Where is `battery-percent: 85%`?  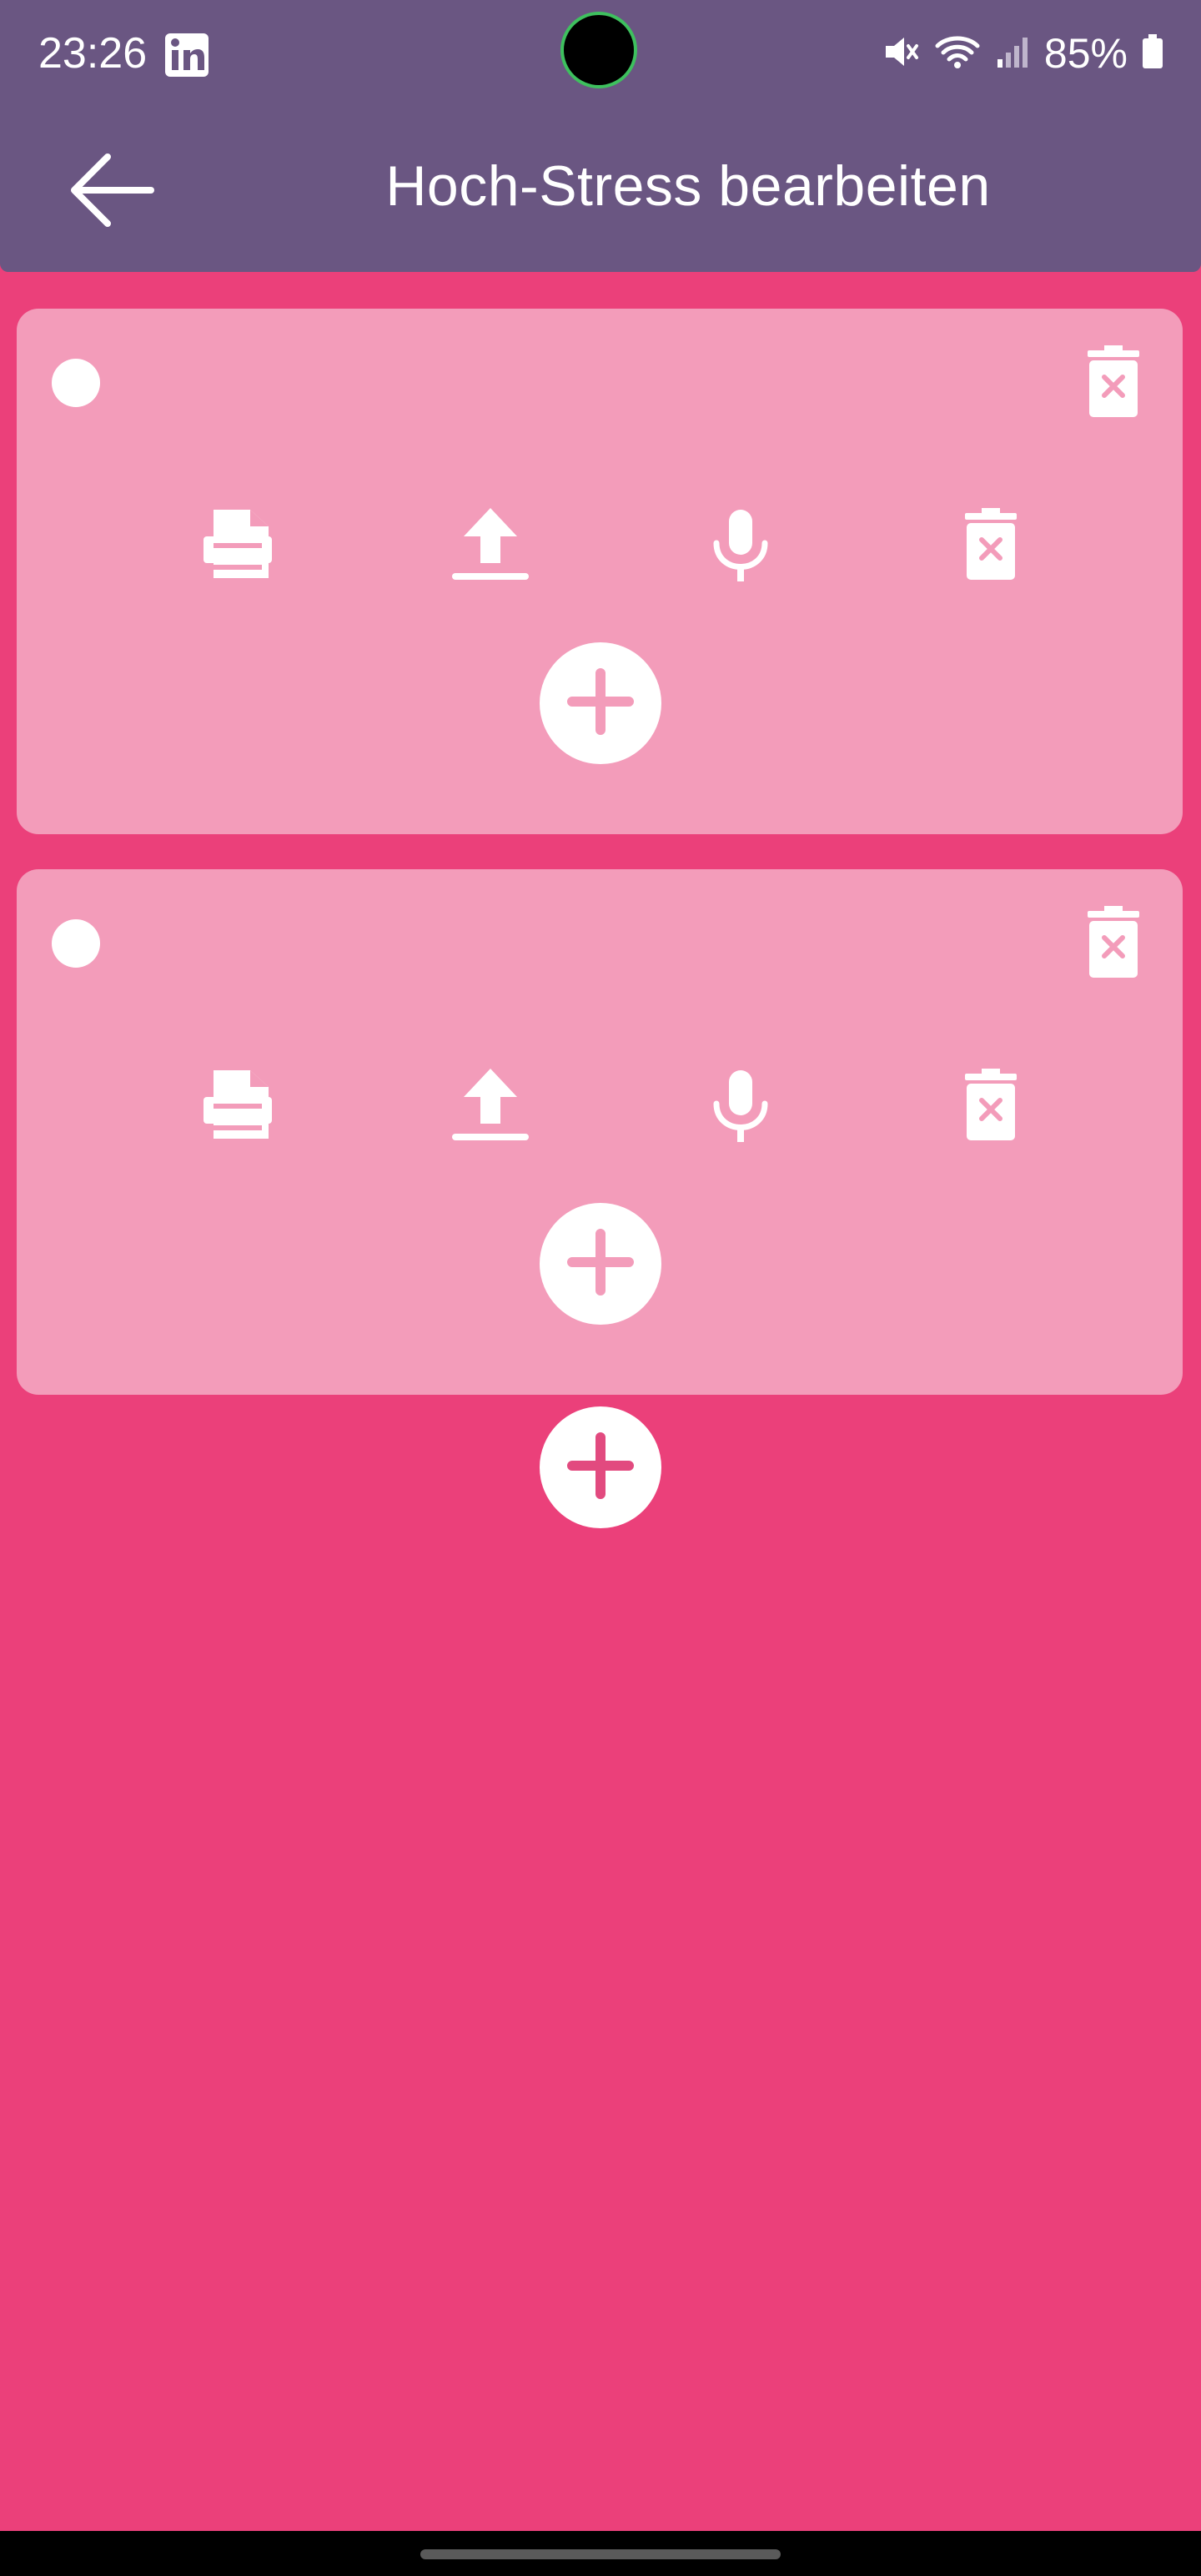 battery-percent: 85% is located at coordinates (1085, 53).